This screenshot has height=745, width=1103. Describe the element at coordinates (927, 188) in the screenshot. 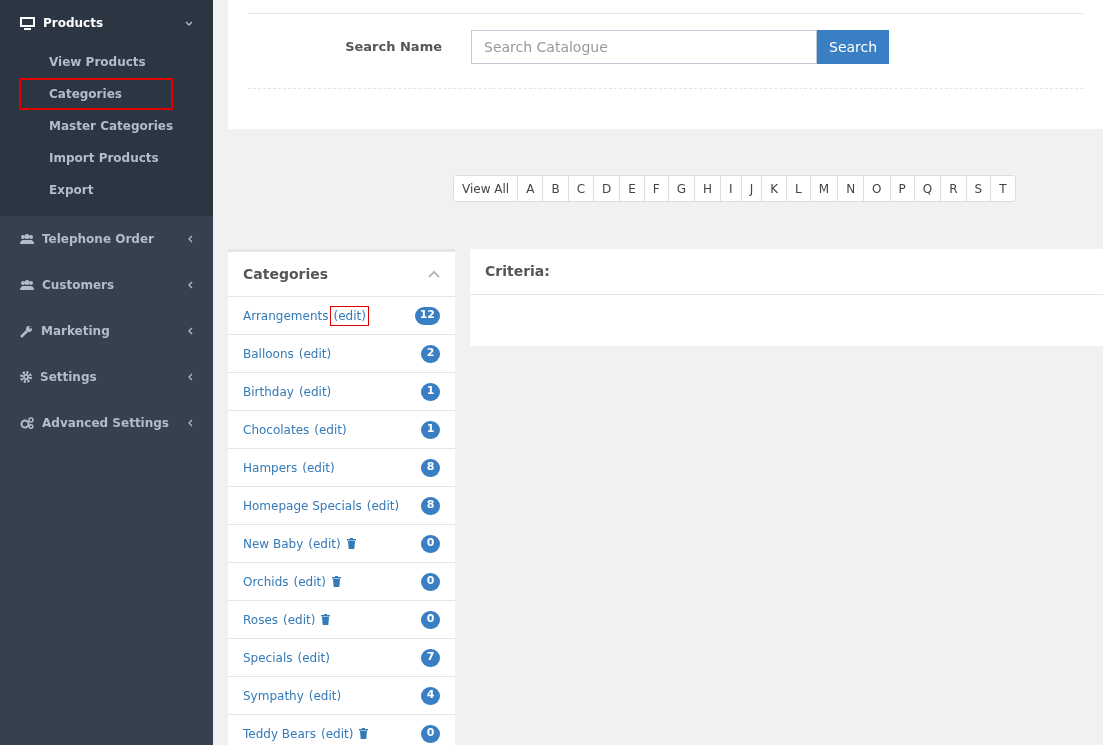

I see `letter-filter: Q` at that location.